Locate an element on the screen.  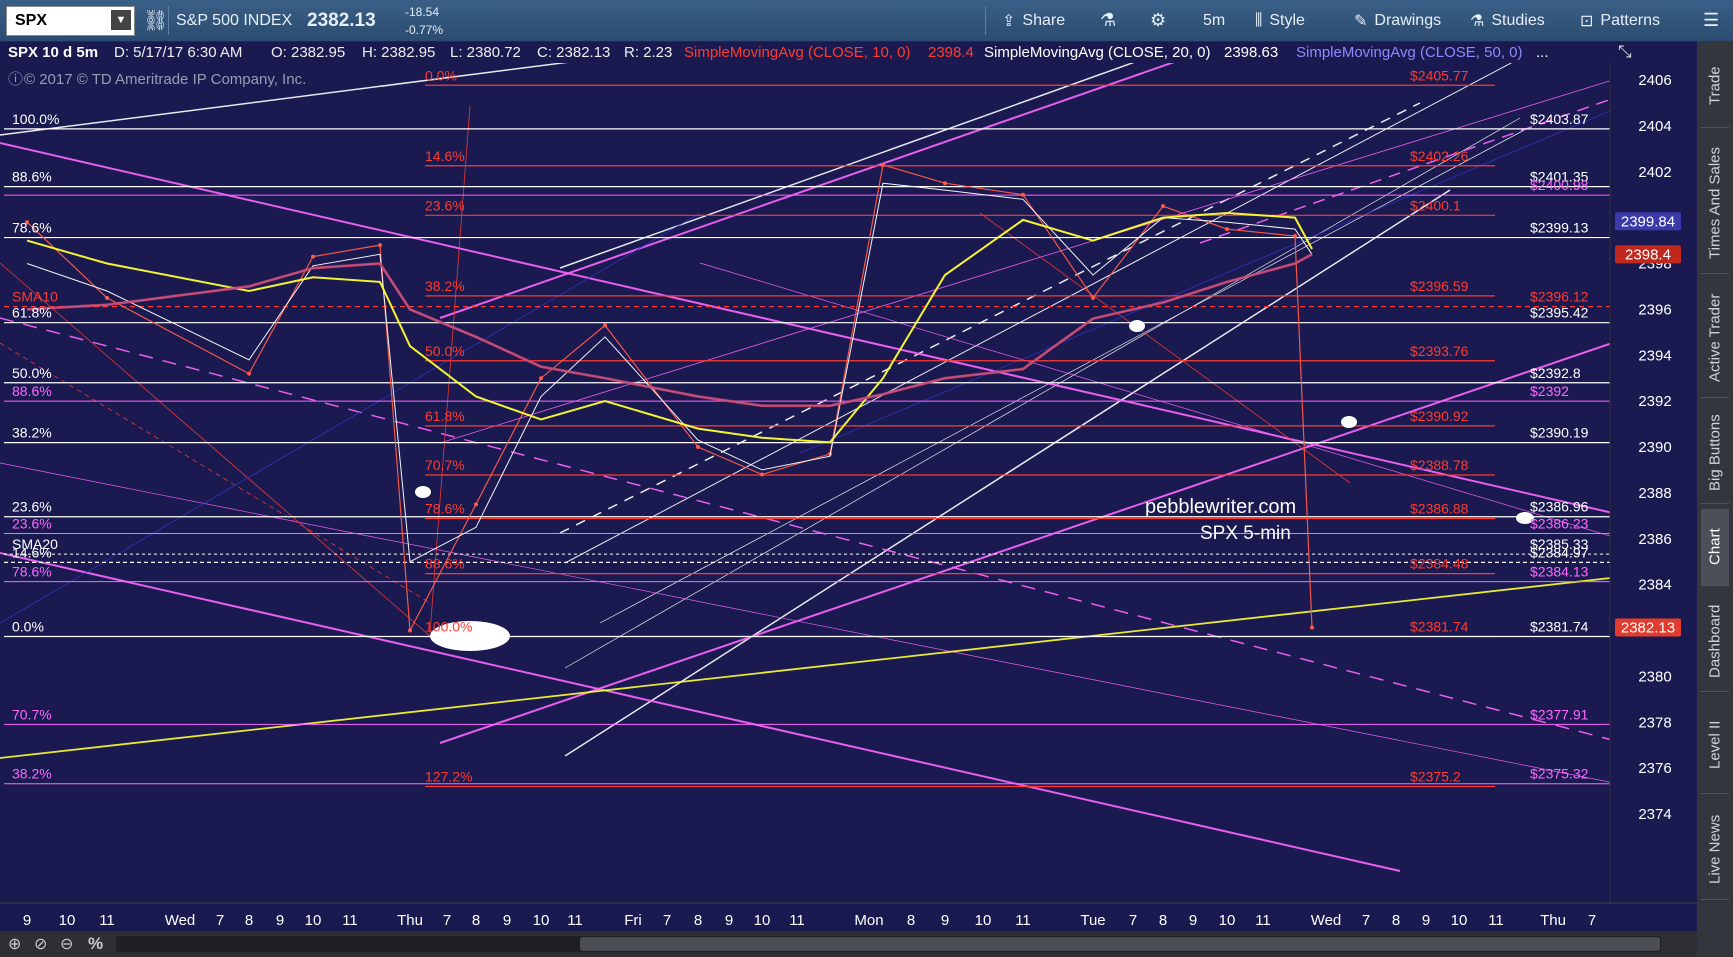
sma50-label: SimpleMovingAvg (CLOSE, 50, 0) is located at coordinates (1409, 52).